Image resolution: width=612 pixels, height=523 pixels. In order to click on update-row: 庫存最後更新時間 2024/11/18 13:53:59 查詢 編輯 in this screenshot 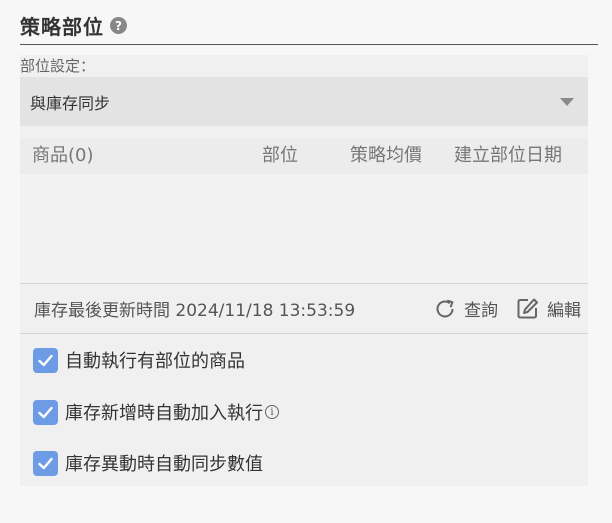, I will do `click(304, 308)`.